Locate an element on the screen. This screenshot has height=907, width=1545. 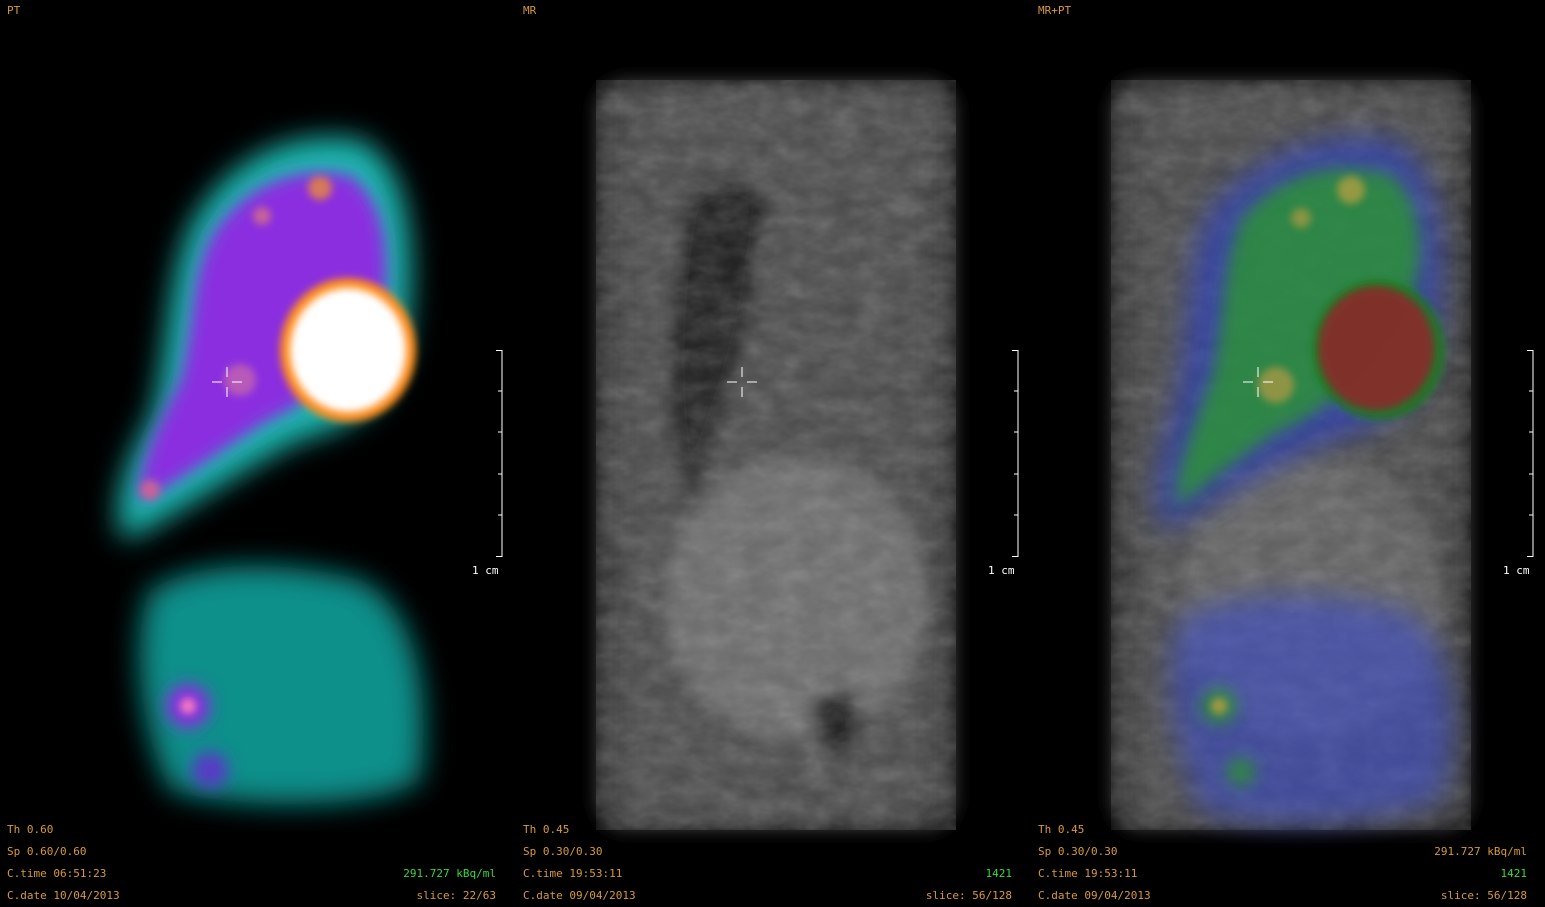
pixel-value: 291.727 kBq/ml is located at coordinates (449, 873).